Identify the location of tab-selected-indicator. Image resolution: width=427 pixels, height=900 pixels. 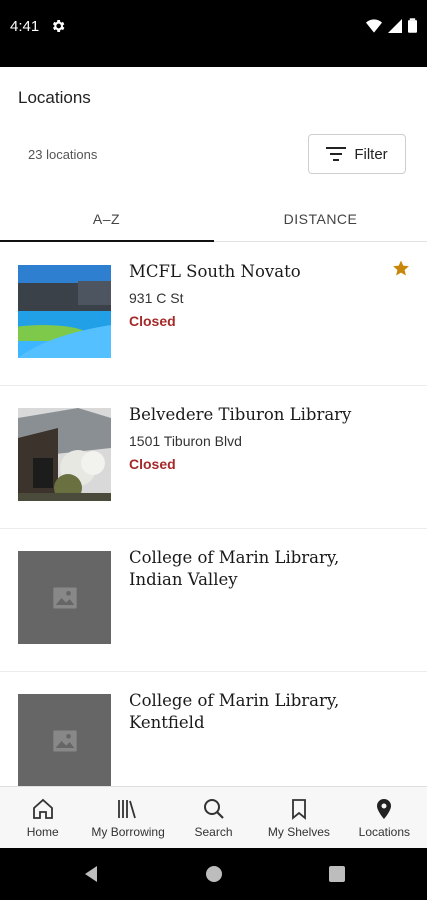
(107, 241).